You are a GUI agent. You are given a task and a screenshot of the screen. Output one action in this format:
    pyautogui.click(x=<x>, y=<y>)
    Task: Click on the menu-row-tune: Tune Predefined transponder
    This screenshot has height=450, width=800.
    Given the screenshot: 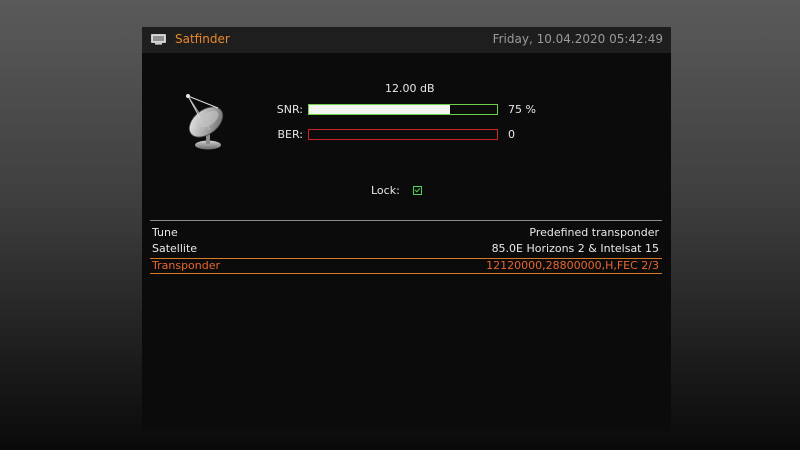 What is the action you would take?
    pyautogui.click(x=406, y=233)
    